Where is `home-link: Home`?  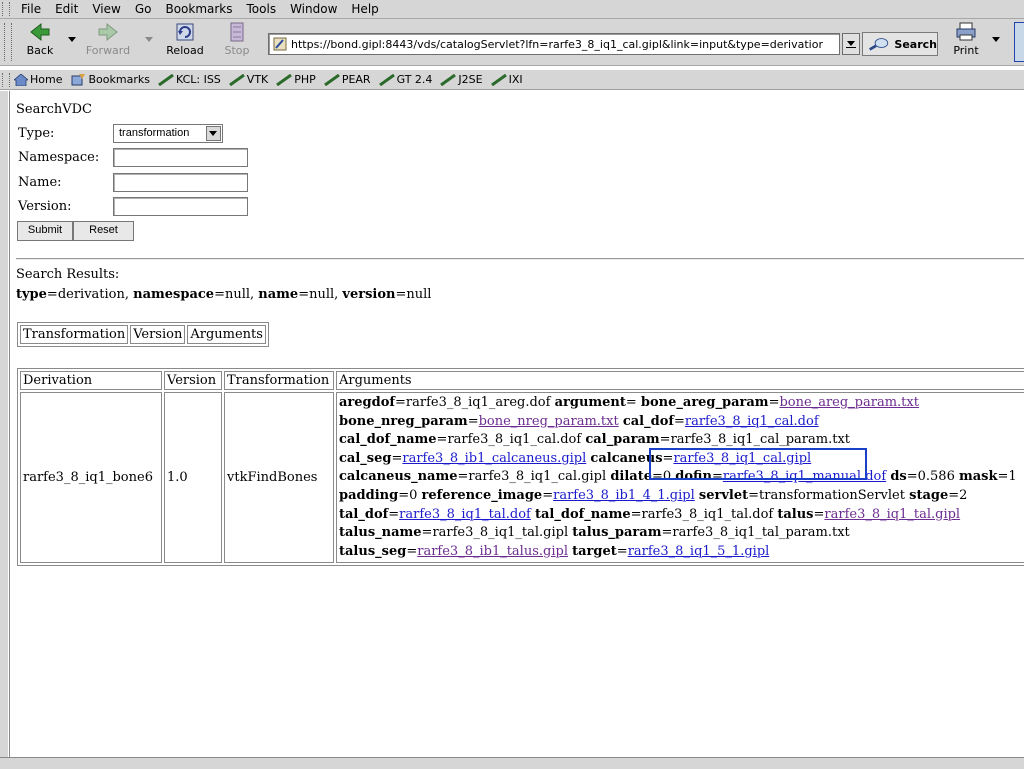
home-link: Home is located at coordinates (38, 79).